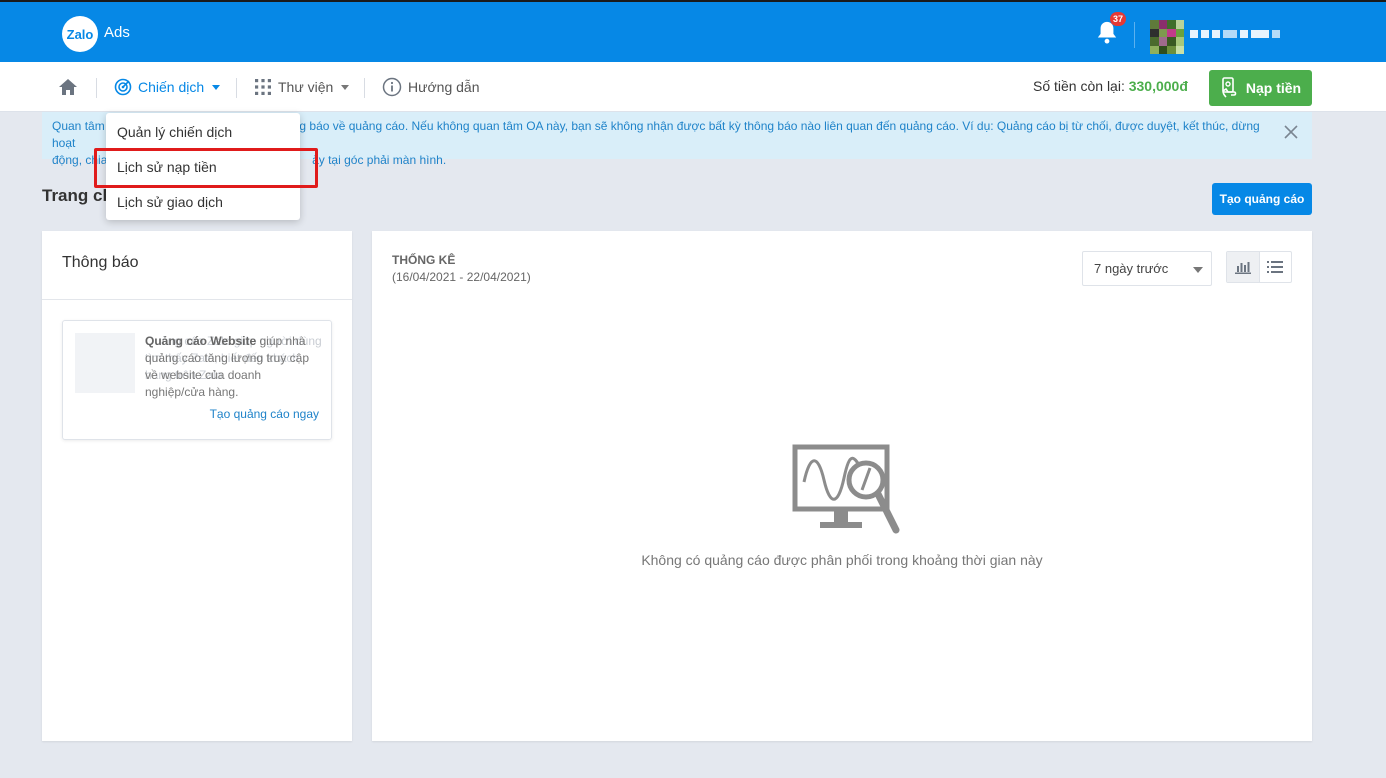 This screenshot has height=778, width=1386. I want to click on hand-money-icon, so click(1229, 87).